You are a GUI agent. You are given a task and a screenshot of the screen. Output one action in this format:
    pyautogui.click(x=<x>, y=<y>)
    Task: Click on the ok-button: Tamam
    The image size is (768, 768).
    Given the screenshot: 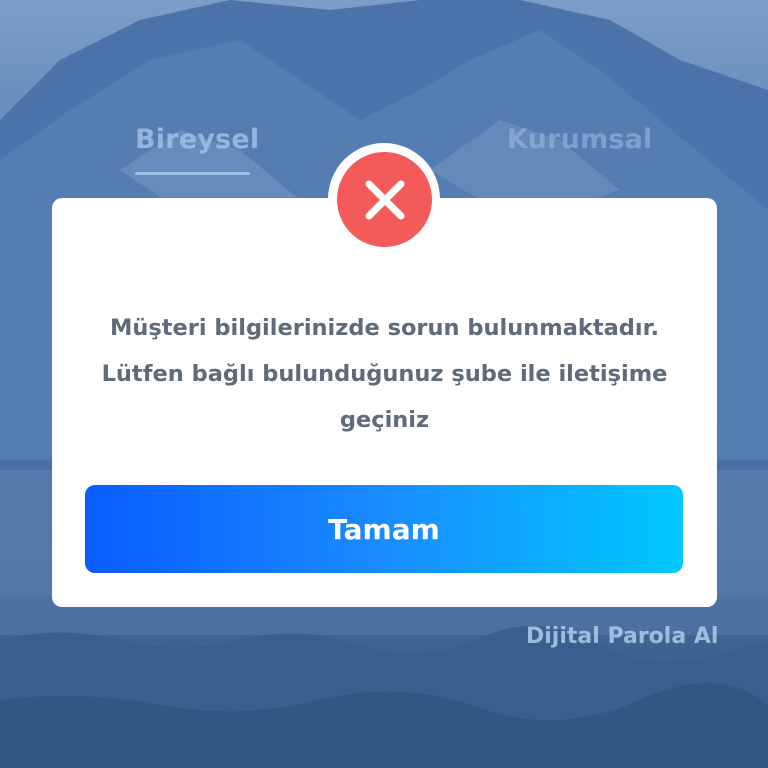 What is the action you would take?
    pyautogui.click(x=384, y=529)
    